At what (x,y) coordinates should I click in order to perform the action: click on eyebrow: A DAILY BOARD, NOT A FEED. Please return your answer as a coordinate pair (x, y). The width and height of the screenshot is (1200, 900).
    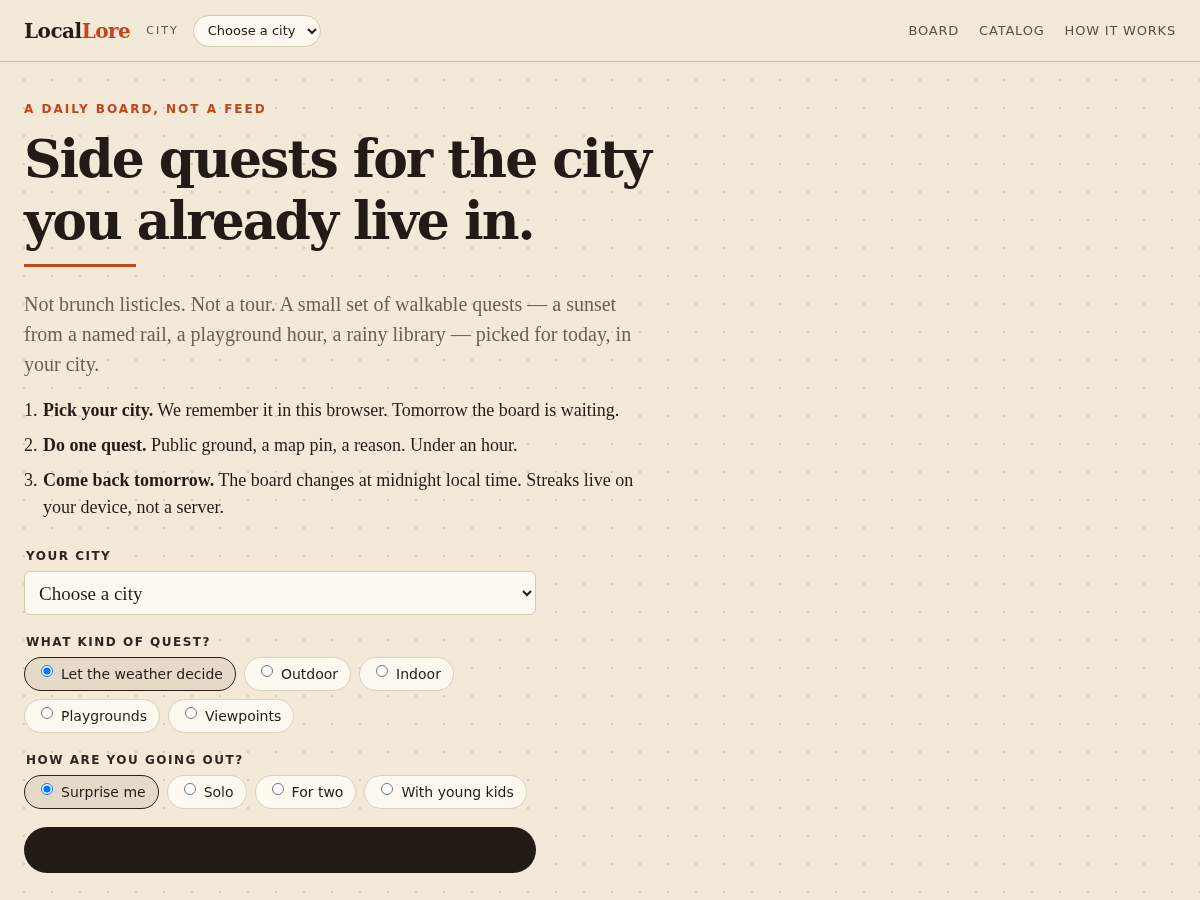
    Looking at the image, I should click on (146, 109).